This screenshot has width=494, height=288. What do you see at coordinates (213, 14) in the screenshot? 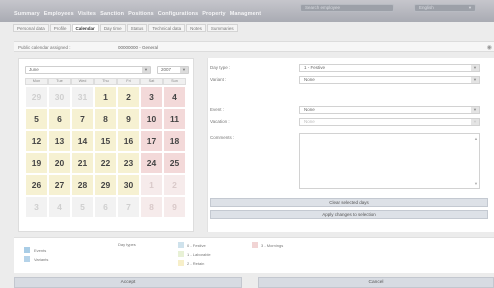
I see `menu-property: Property` at bounding box center [213, 14].